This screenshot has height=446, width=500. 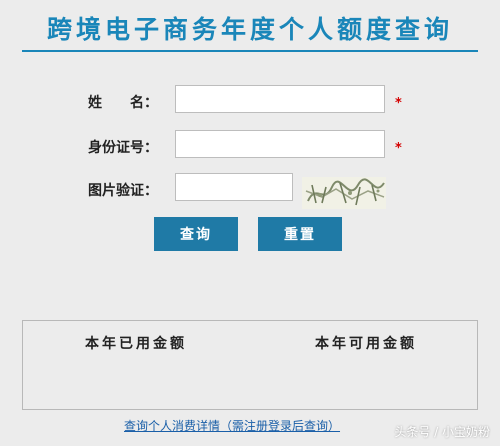 I want to click on name-required-mark: *, so click(x=398, y=103).